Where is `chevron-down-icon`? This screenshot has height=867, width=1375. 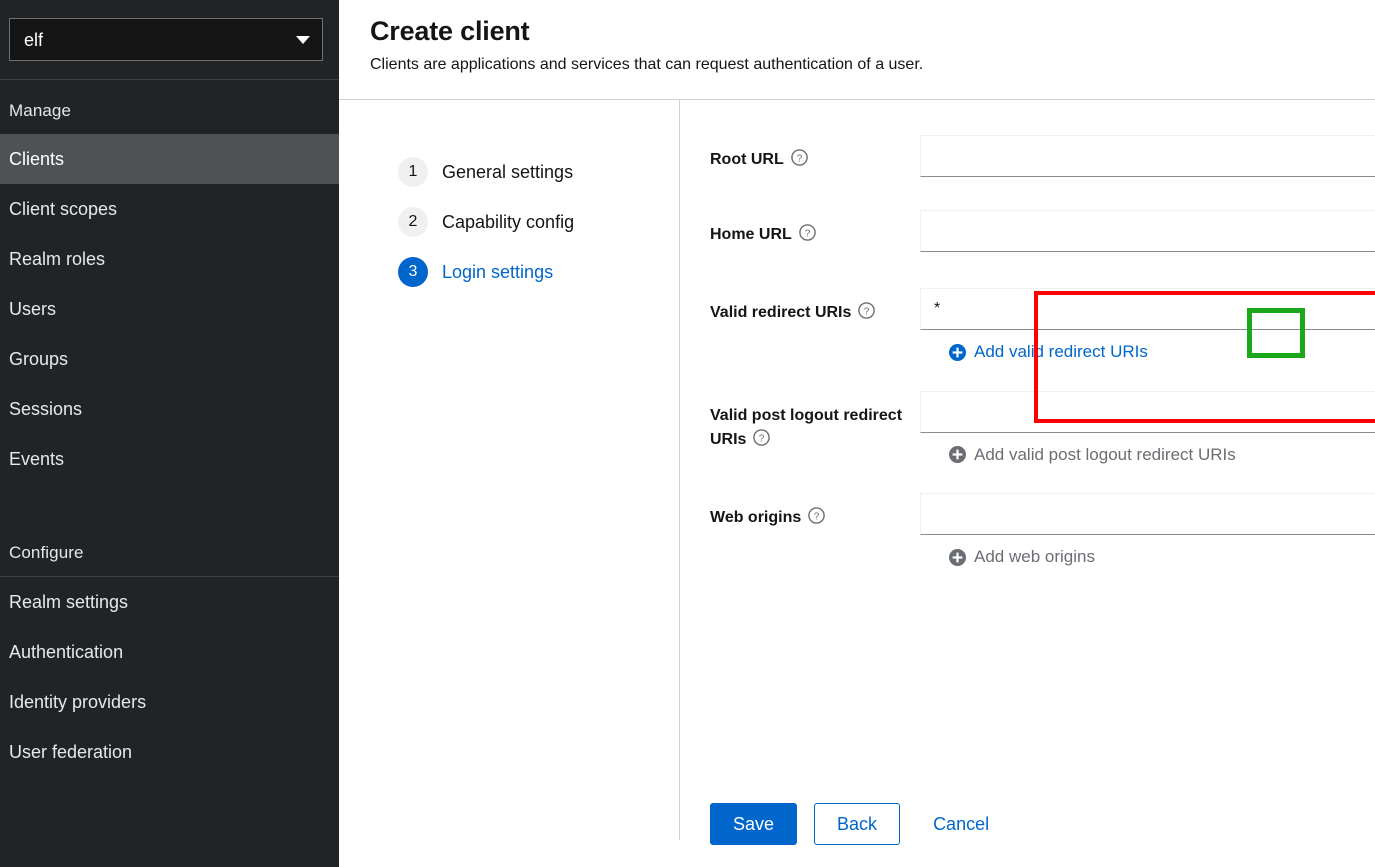
chevron-down-icon is located at coordinates (303, 39).